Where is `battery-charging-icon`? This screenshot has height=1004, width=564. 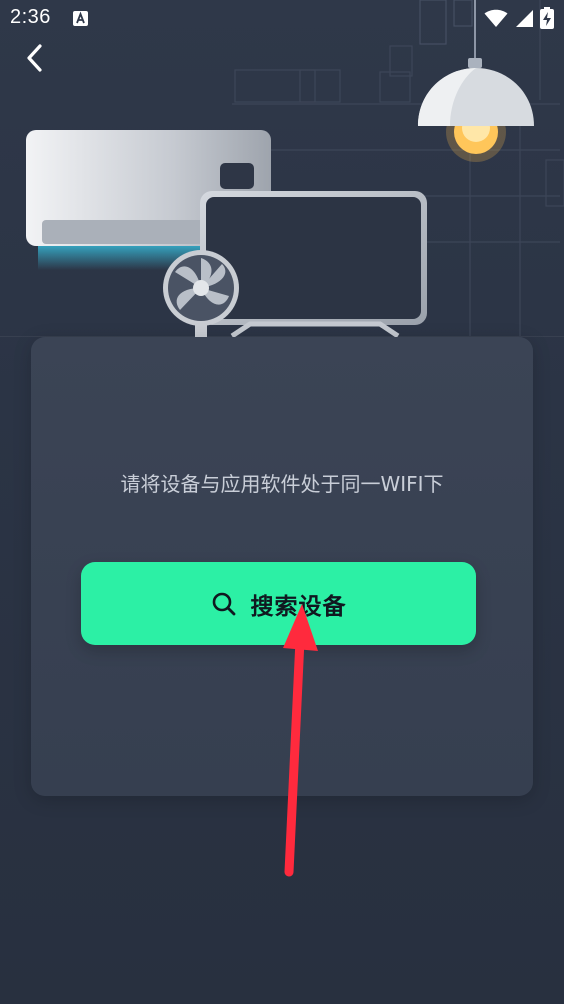
battery-charging-icon is located at coordinates (547, 18).